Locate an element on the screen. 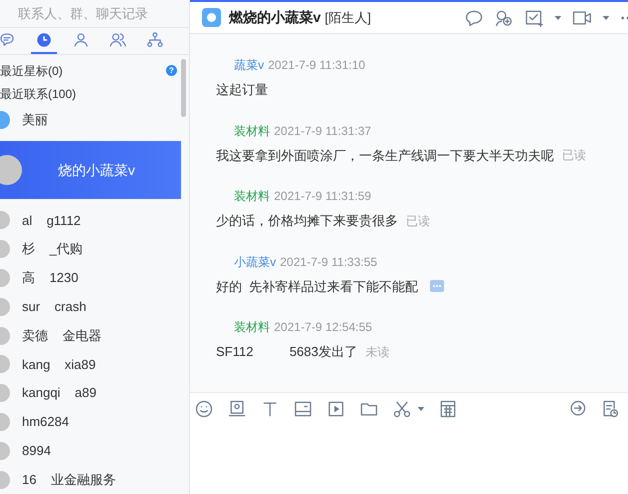 This screenshot has width=628, height=494. section-header: 最近联系(100) is located at coordinates (38, 93).